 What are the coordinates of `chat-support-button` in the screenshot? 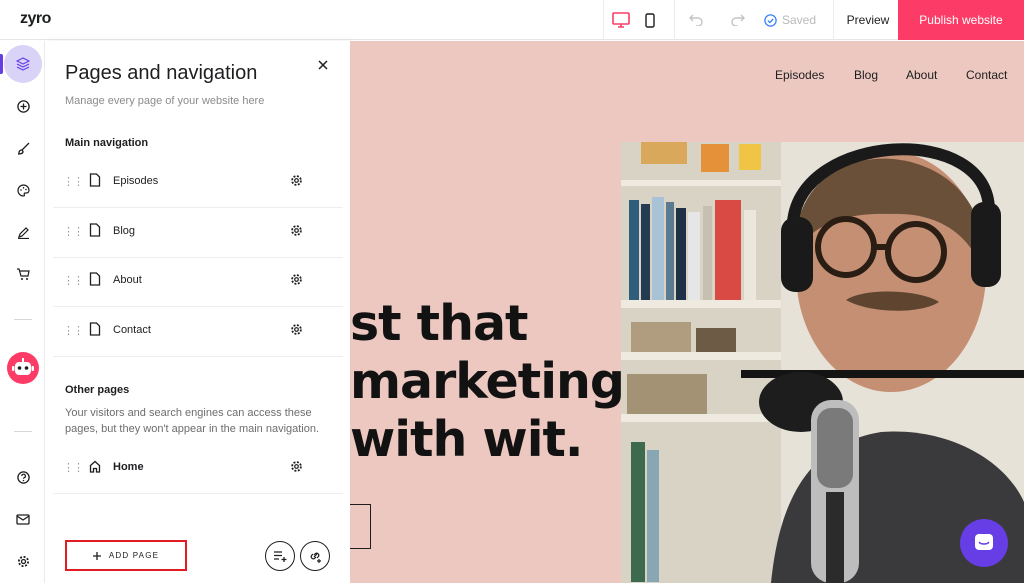 It's located at (984, 543).